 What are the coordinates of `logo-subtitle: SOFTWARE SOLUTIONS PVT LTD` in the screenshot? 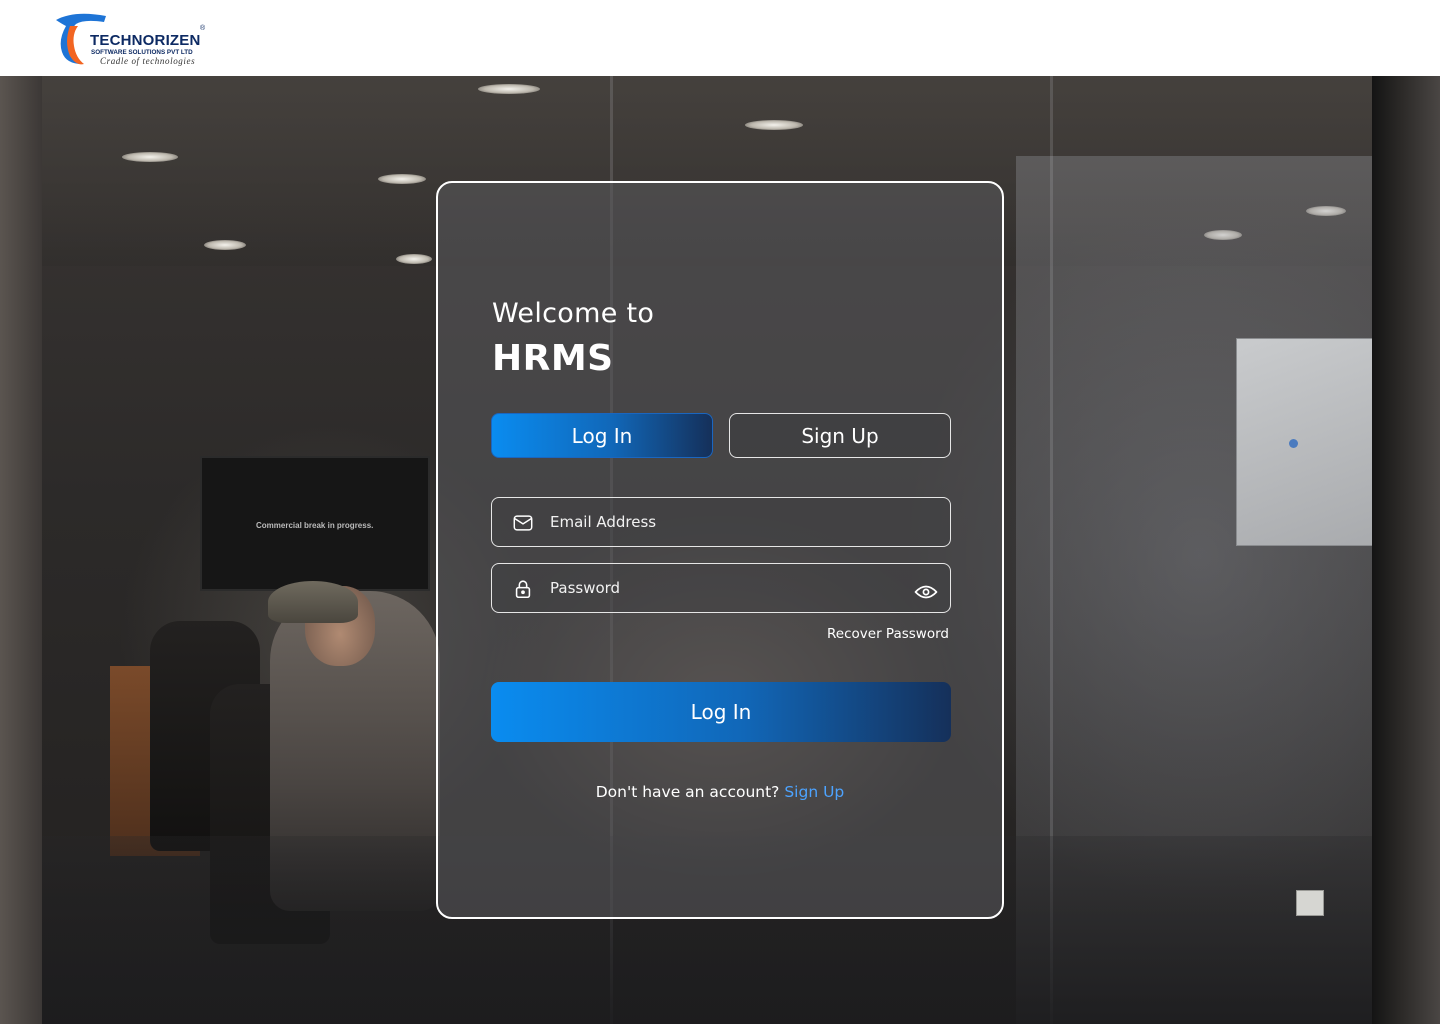 It's located at (142, 52).